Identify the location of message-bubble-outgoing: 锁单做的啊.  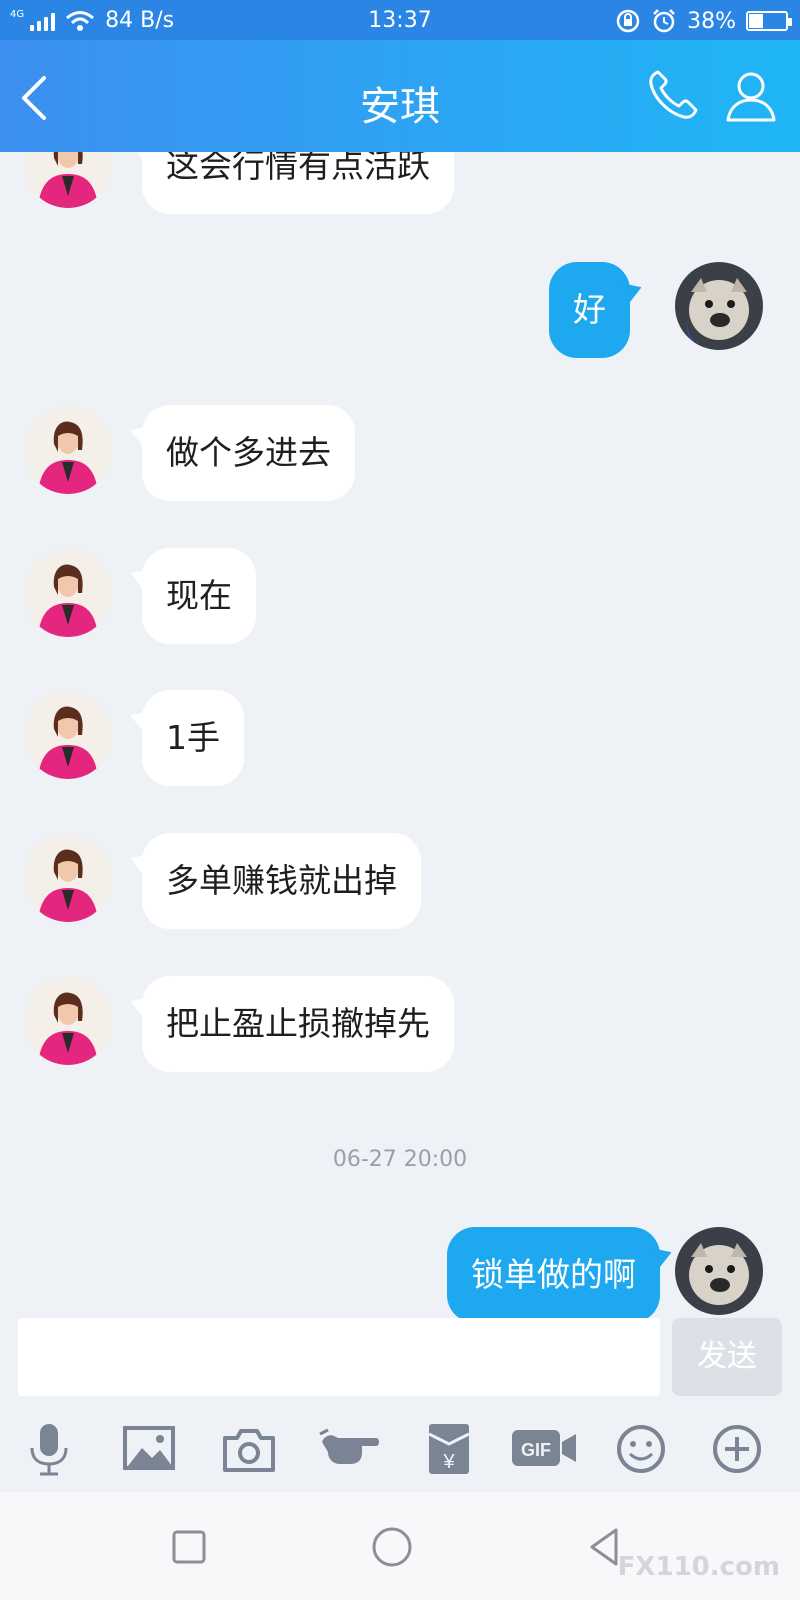
(553, 1272).